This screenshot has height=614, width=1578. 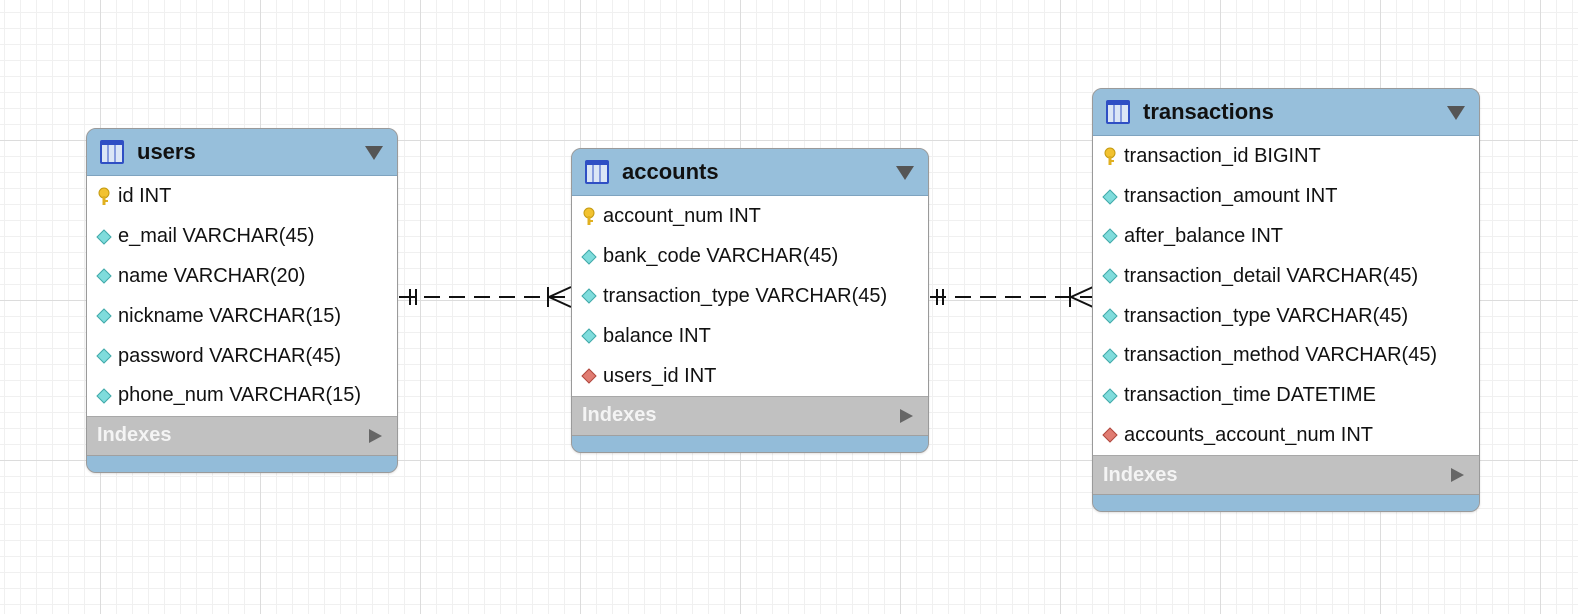 I want to click on column-row: bank_code VARCHAR(45), so click(x=750, y=257).